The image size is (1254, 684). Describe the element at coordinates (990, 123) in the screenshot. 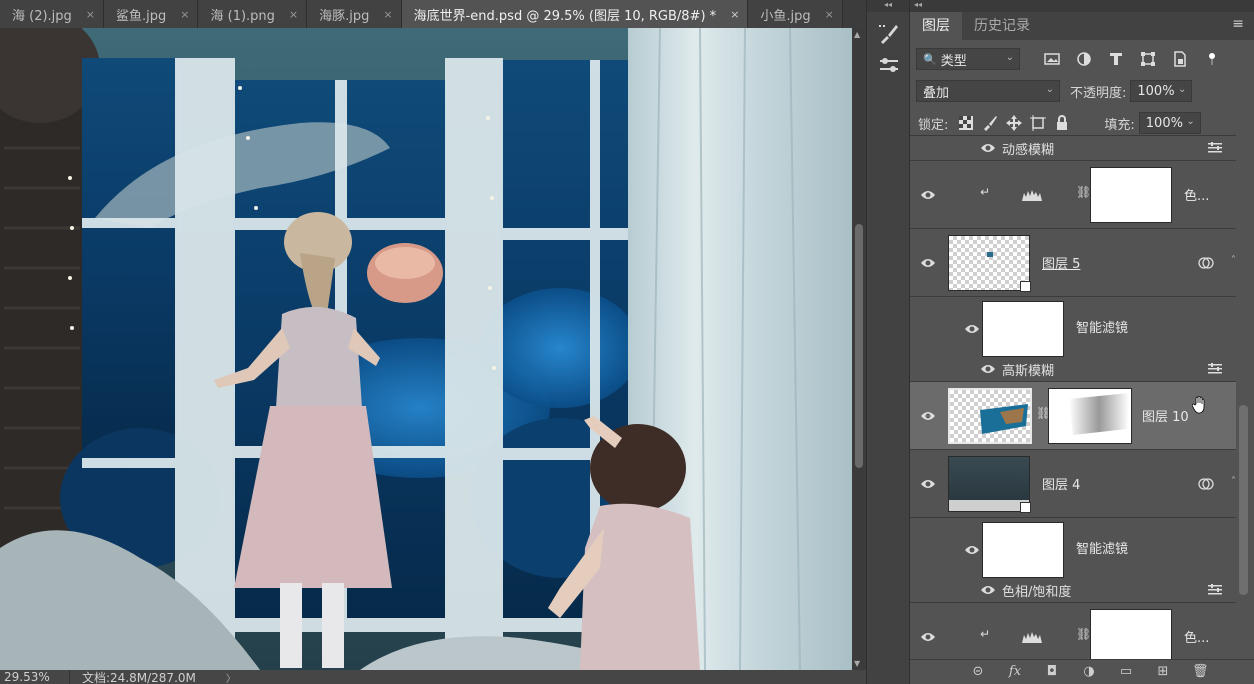

I see `lock-paint-icon` at that location.